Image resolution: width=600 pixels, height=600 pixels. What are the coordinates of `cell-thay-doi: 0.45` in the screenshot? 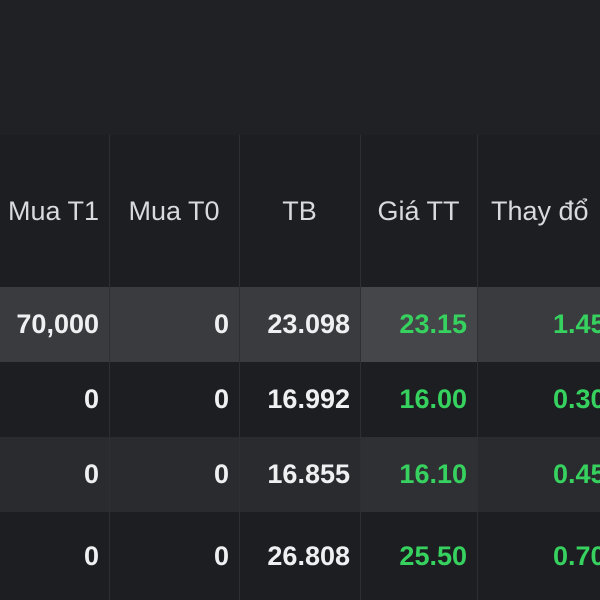 It's located at (576, 474).